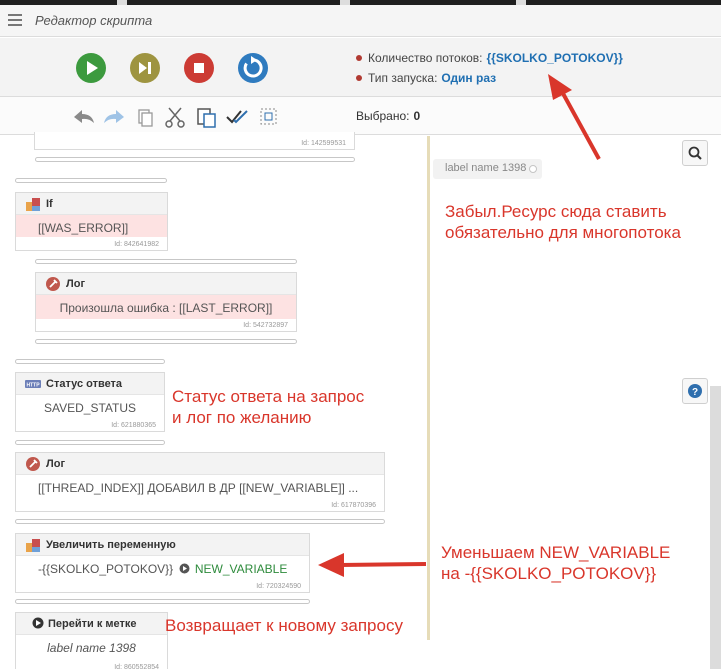 The height and width of the screenshot is (669, 721). I want to click on edit-toolbar: Выбрано: 0, so click(360, 116).